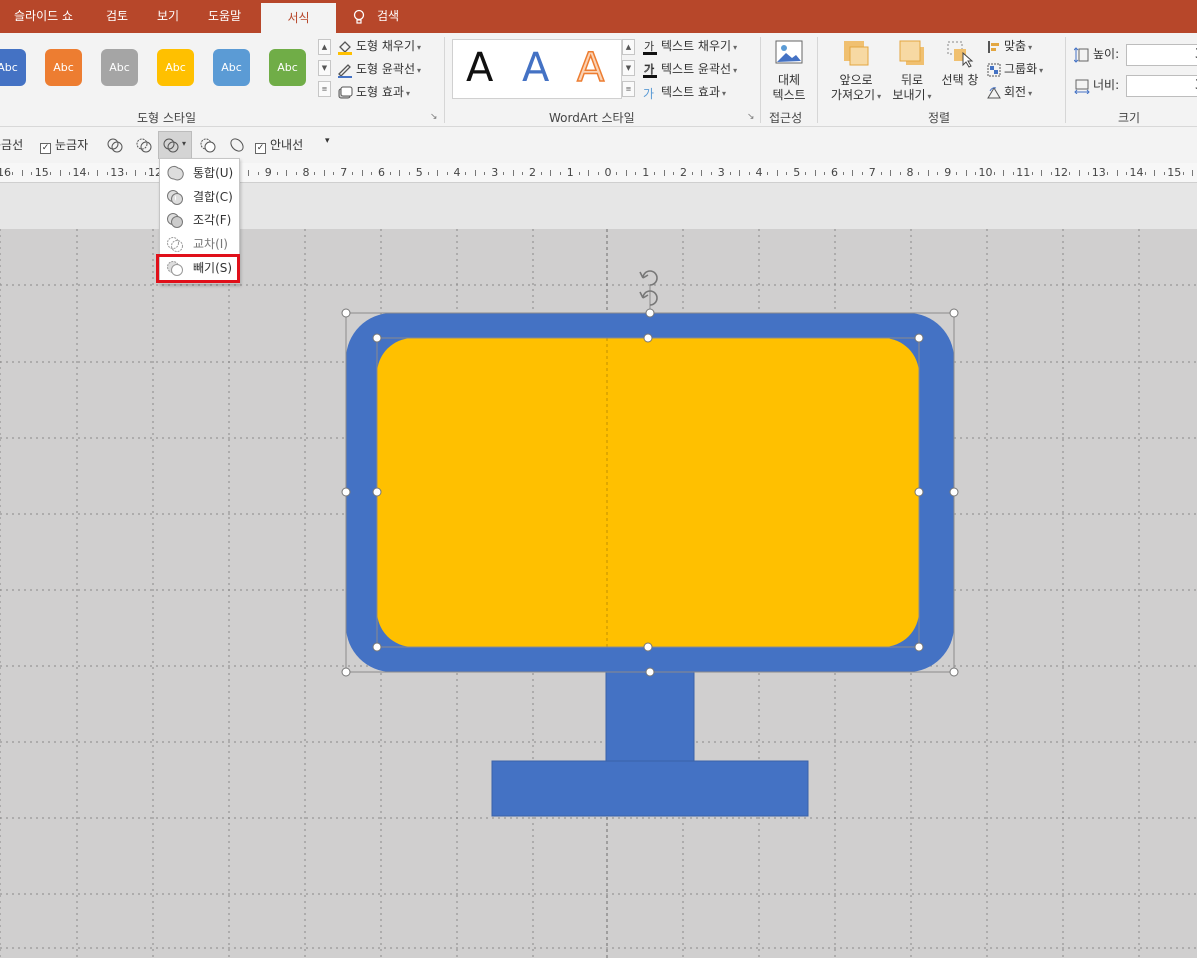 The height and width of the screenshot is (958, 1197). What do you see at coordinates (650, 717) in the screenshot?
I see `monitor-neck-shape` at bounding box center [650, 717].